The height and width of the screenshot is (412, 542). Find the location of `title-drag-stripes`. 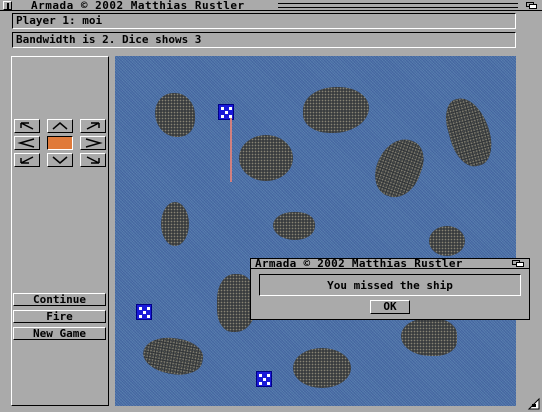

title-drag-stripes is located at coordinates (398, 5).